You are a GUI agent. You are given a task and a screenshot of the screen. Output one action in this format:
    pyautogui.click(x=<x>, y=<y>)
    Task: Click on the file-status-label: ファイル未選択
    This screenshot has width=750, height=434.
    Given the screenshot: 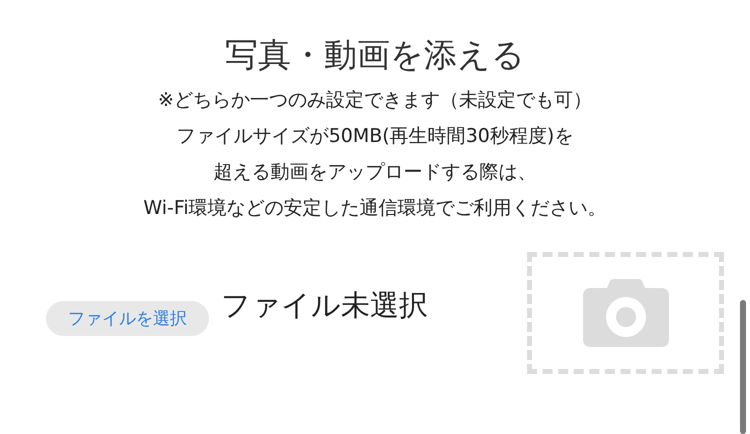 What is the action you would take?
    pyautogui.click(x=324, y=305)
    